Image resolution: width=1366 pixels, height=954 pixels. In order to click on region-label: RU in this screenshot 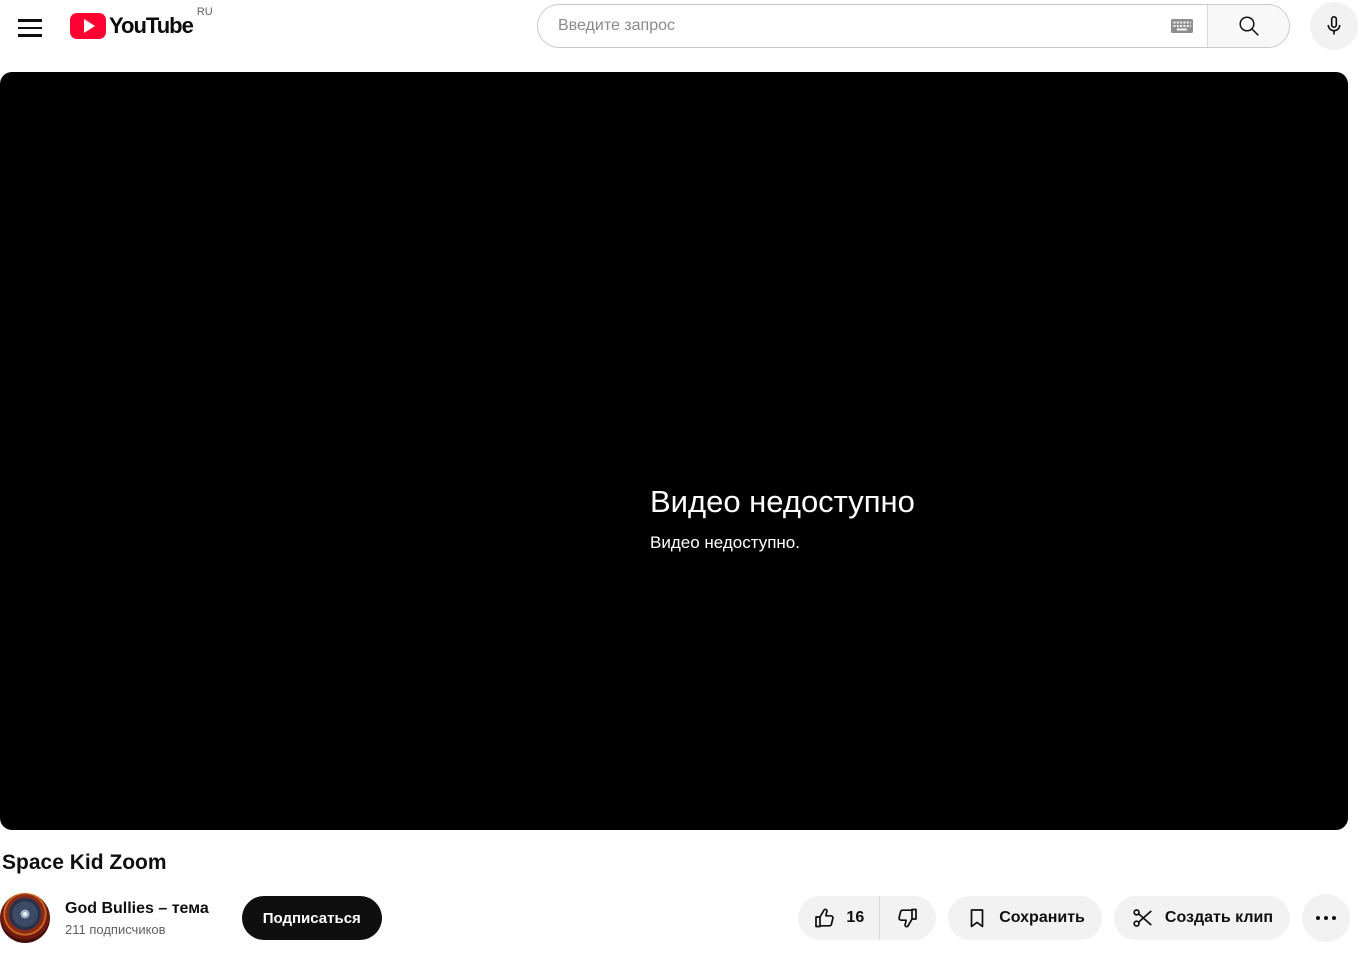, I will do `click(204, 12)`.